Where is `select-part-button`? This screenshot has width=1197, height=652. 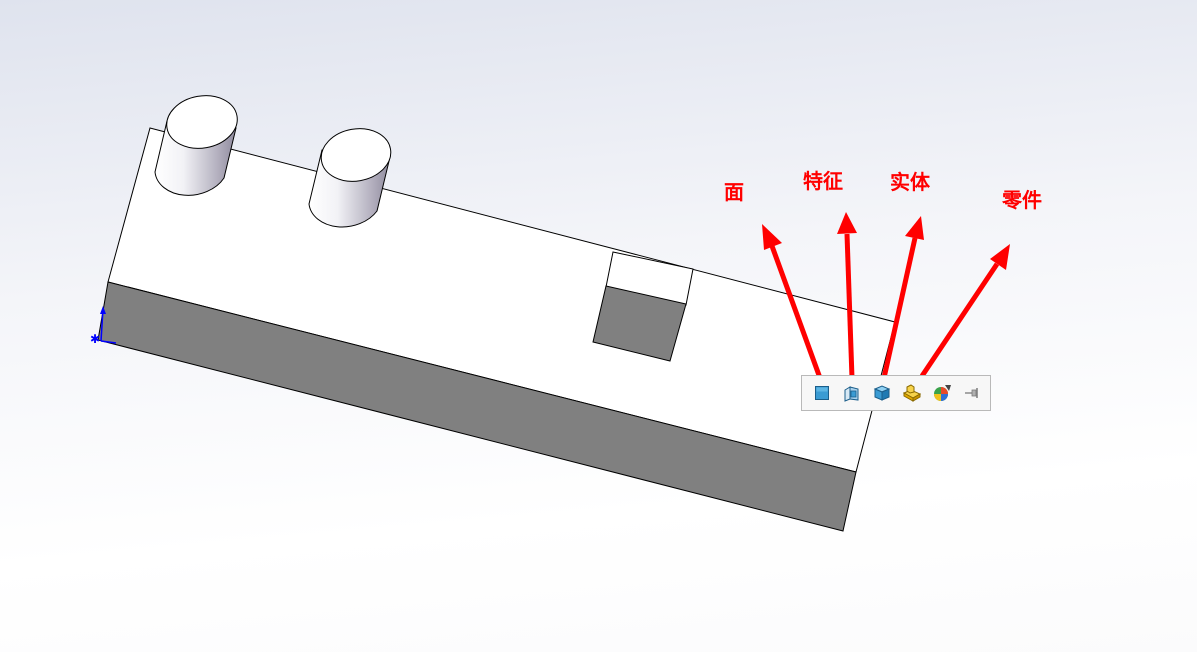 select-part-button is located at coordinates (912, 393).